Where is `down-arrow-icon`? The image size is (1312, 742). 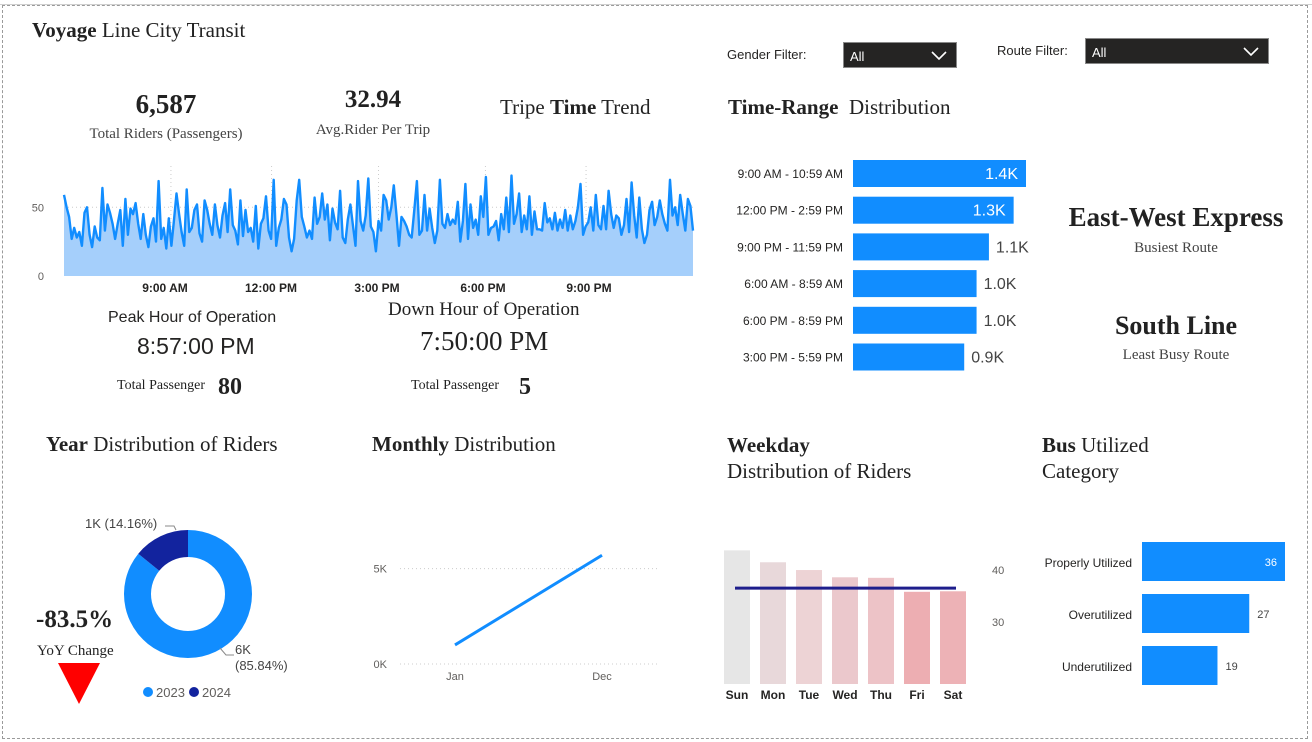 down-arrow-icon is located at coordinates (79, 683).